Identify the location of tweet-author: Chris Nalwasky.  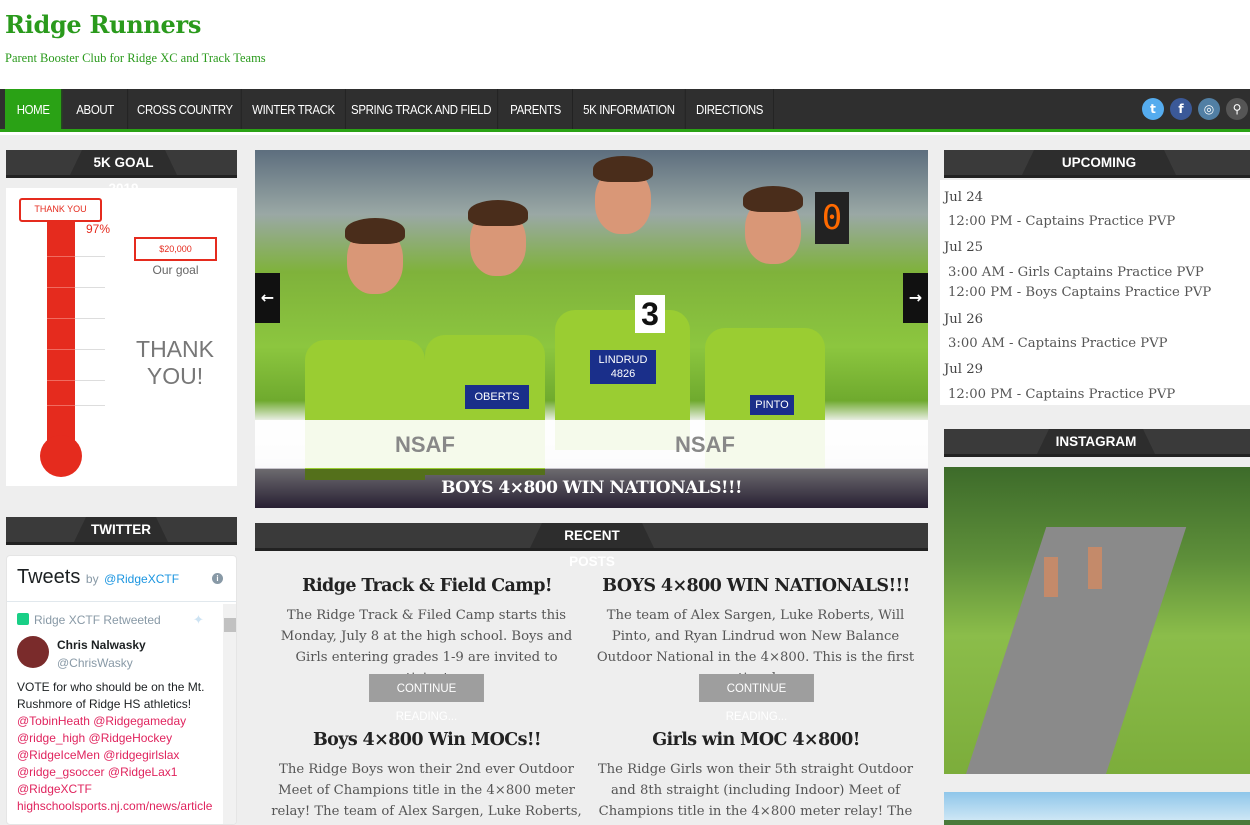
(101, 645).